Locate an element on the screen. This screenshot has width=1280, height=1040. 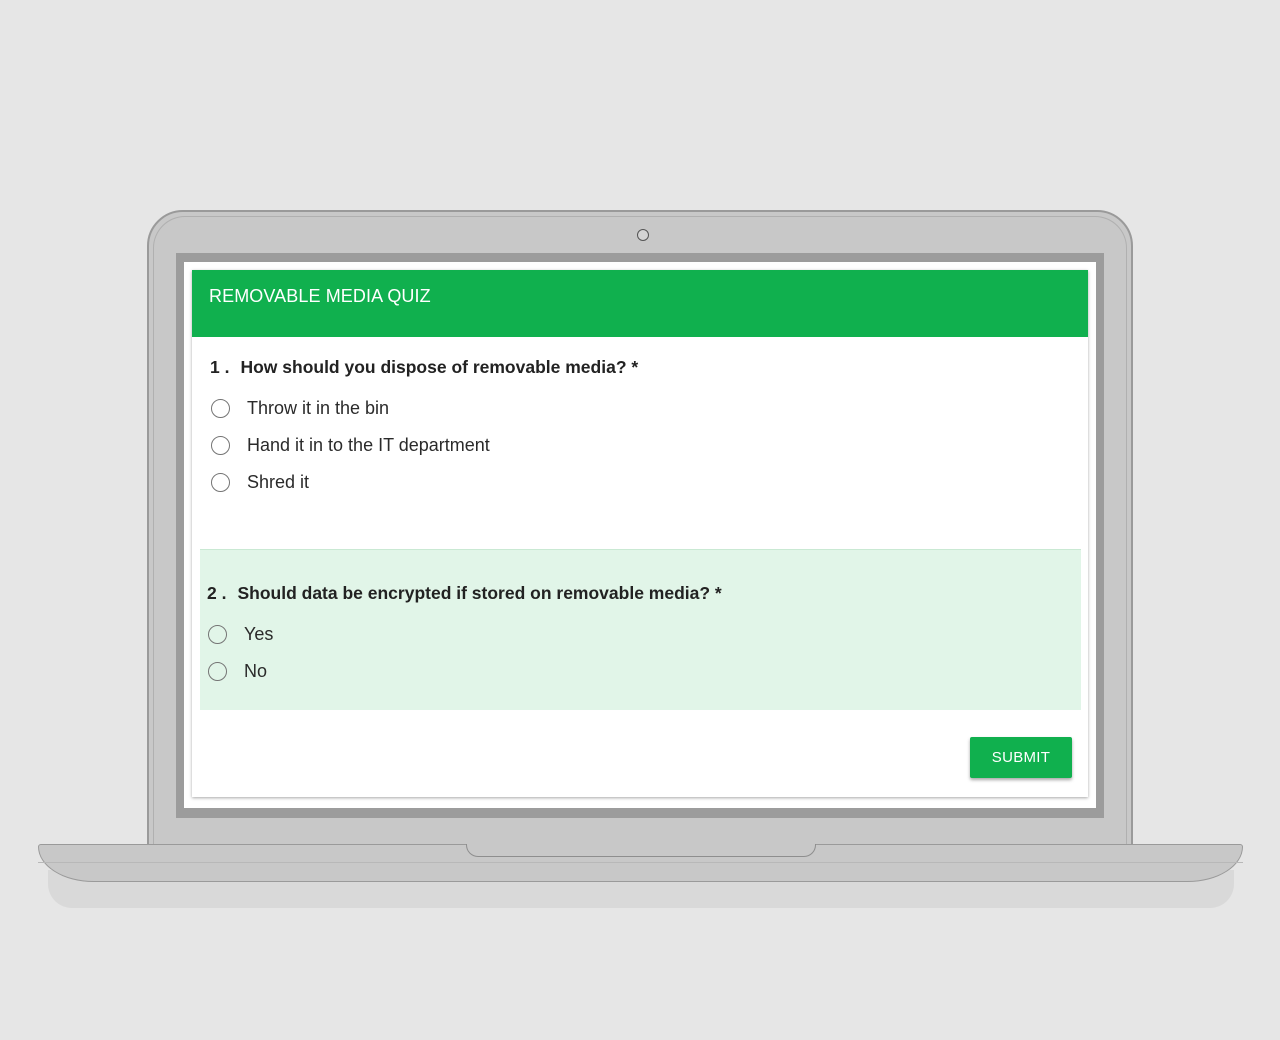
question-1-number: 1 . is located at coordinates (220, 367).